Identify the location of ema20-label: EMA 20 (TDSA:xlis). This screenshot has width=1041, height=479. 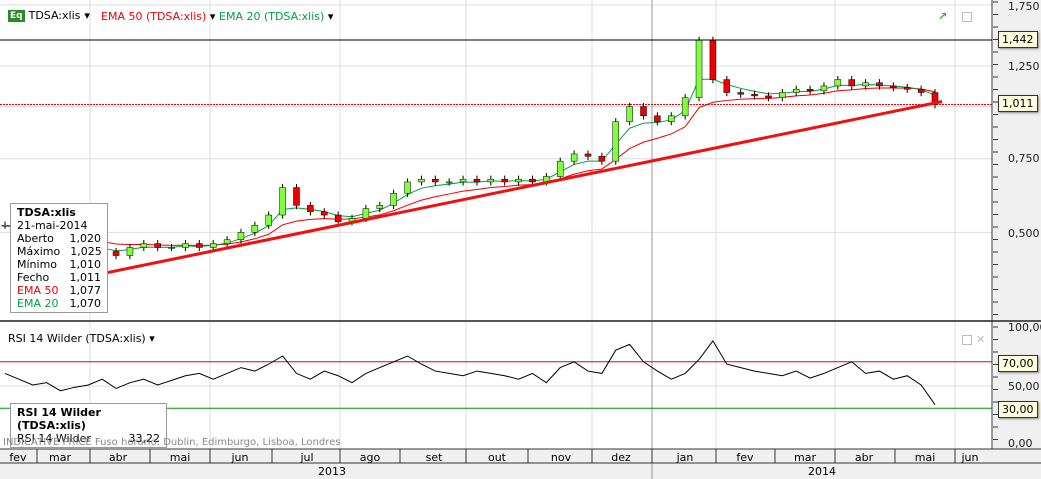
(272, 16).